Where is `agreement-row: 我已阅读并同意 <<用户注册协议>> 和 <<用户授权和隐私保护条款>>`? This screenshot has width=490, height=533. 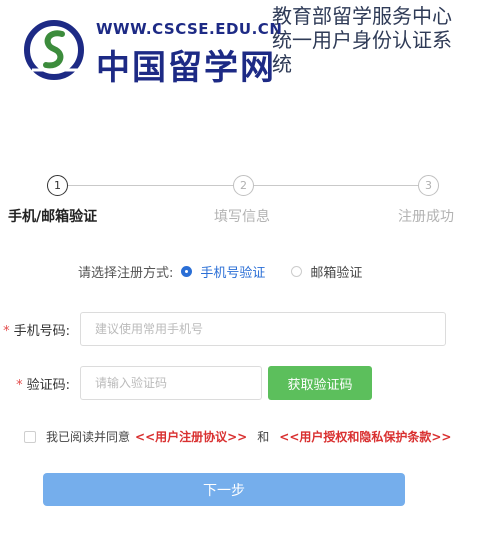
agreement-row: 我已阅读并同意 <<用户注册协议>> 和 <<用户授权和隐私保护条款>> is located at coordinates (238, 436).